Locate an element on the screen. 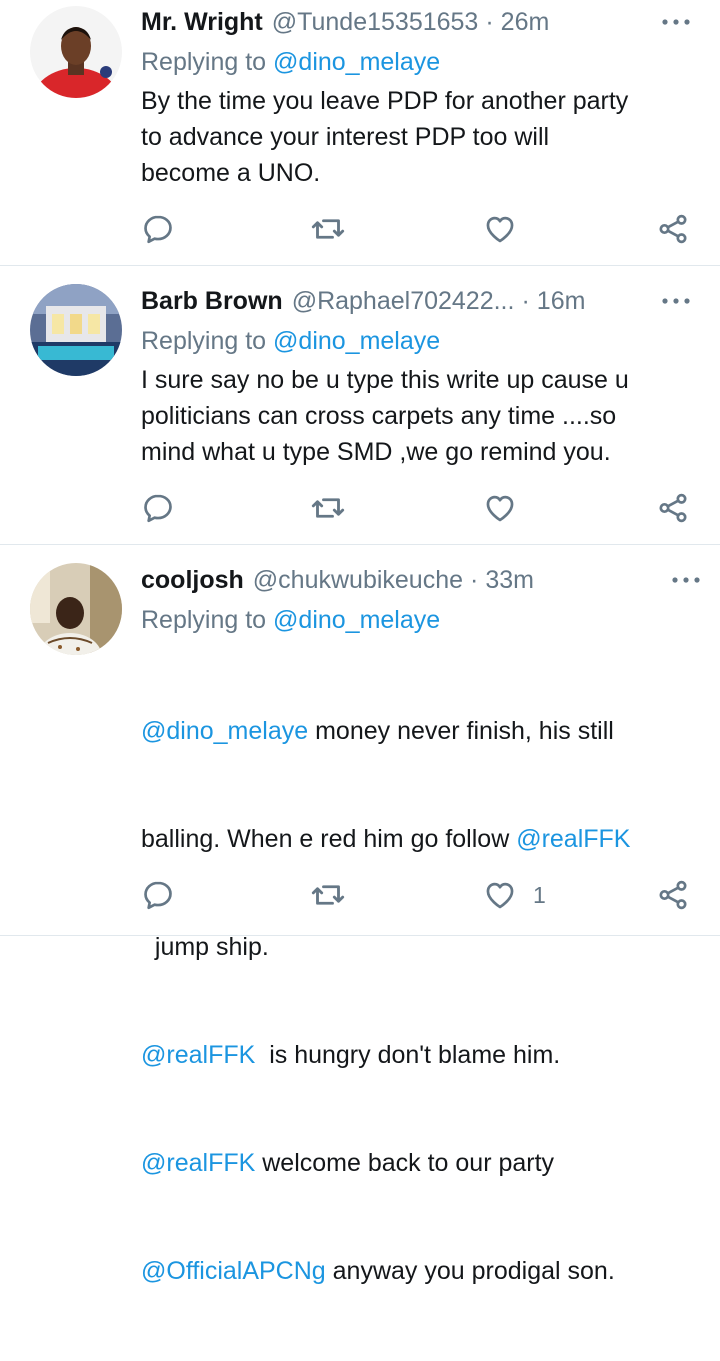 This screenshot has height=1361, width=720. text-run: money never finish, his still is located at coordinates (461, 731).